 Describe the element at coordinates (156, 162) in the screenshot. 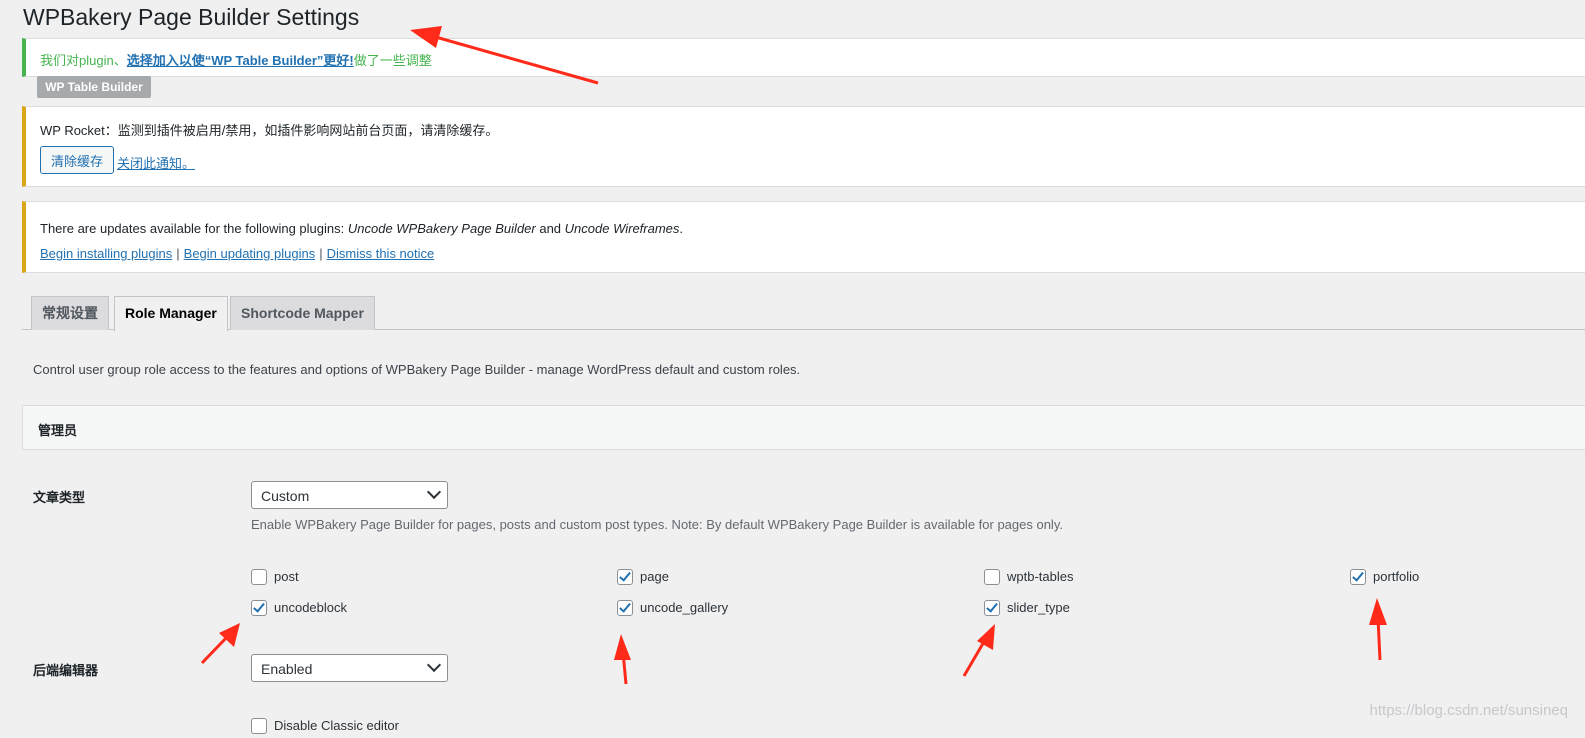

I see `dismiss-notice-link: 关闭此通知。` at that location.